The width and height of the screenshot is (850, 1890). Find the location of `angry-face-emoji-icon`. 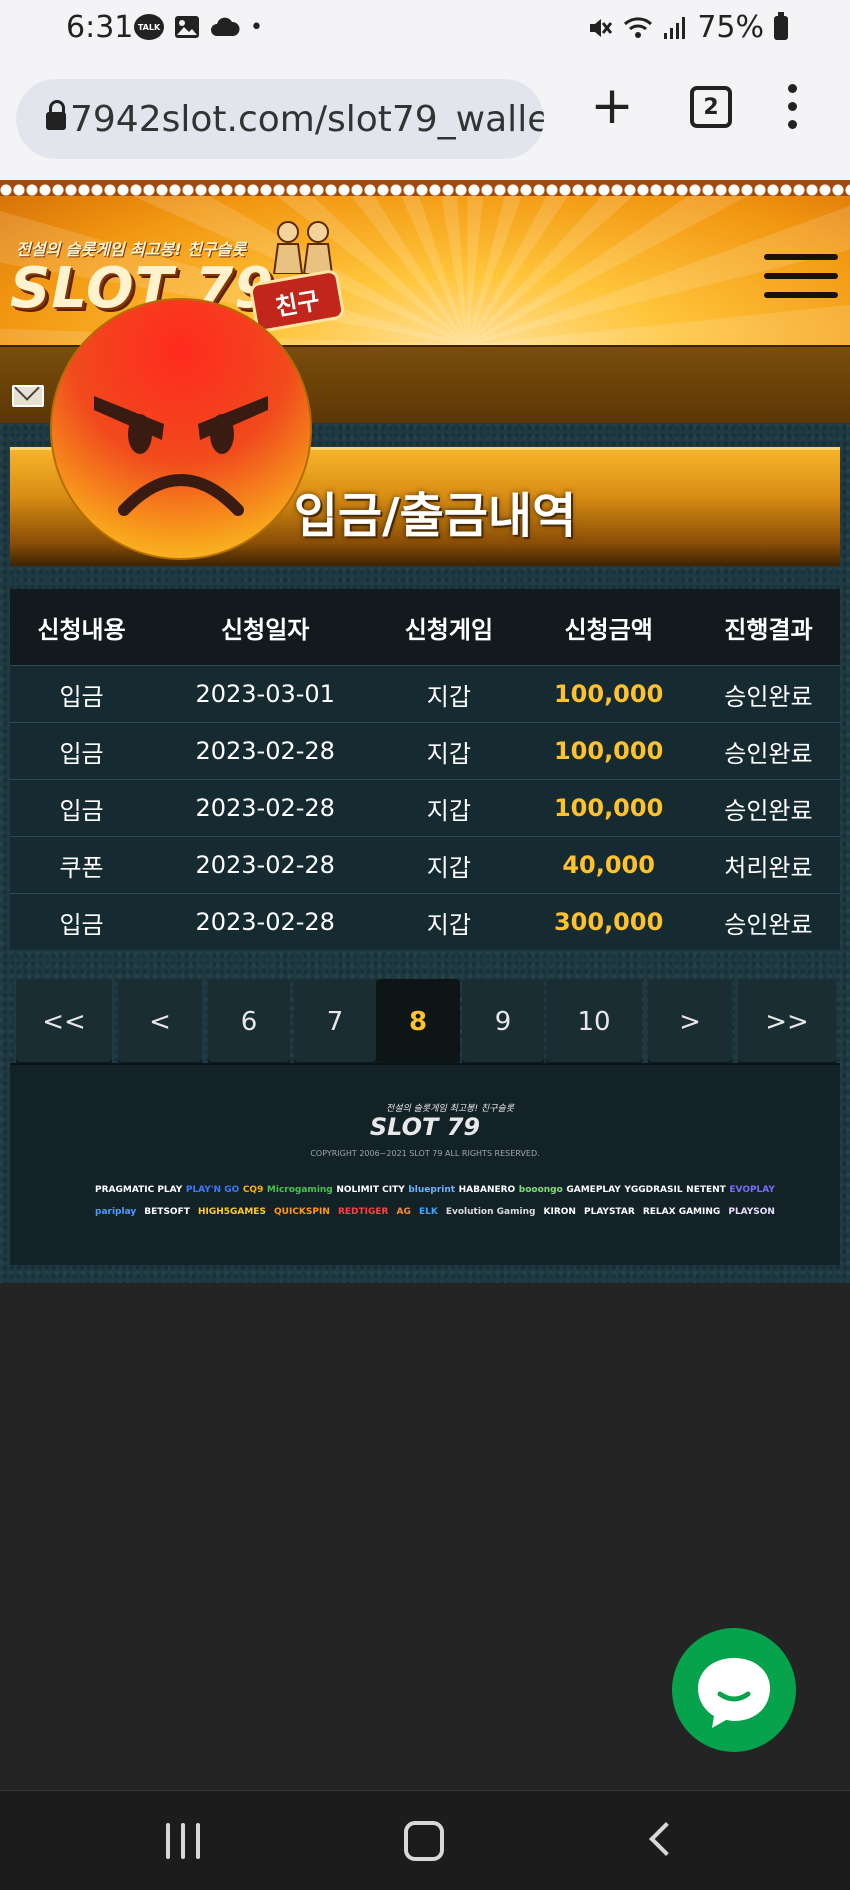

angry-face-emoji-icon is located at coordinates (181, 429).